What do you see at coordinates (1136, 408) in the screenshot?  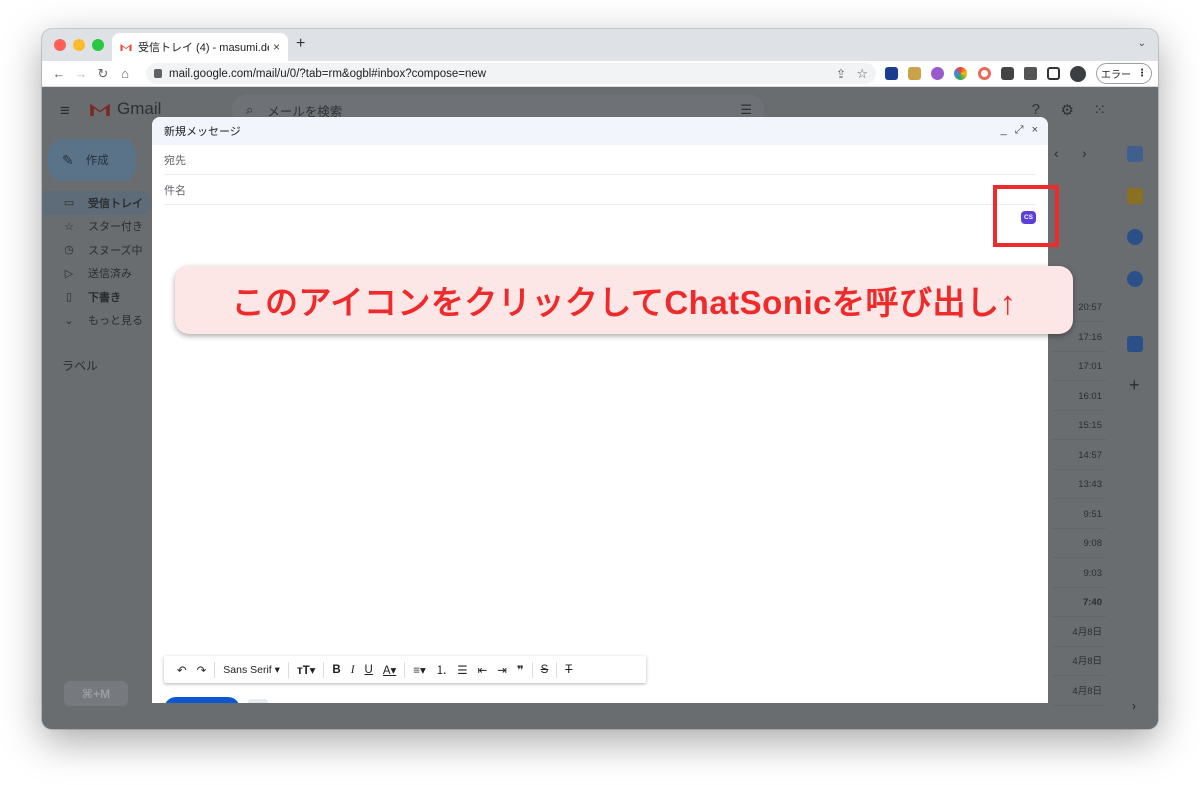 I see `side-panel: + ›` at bounding box center [1136, 408].